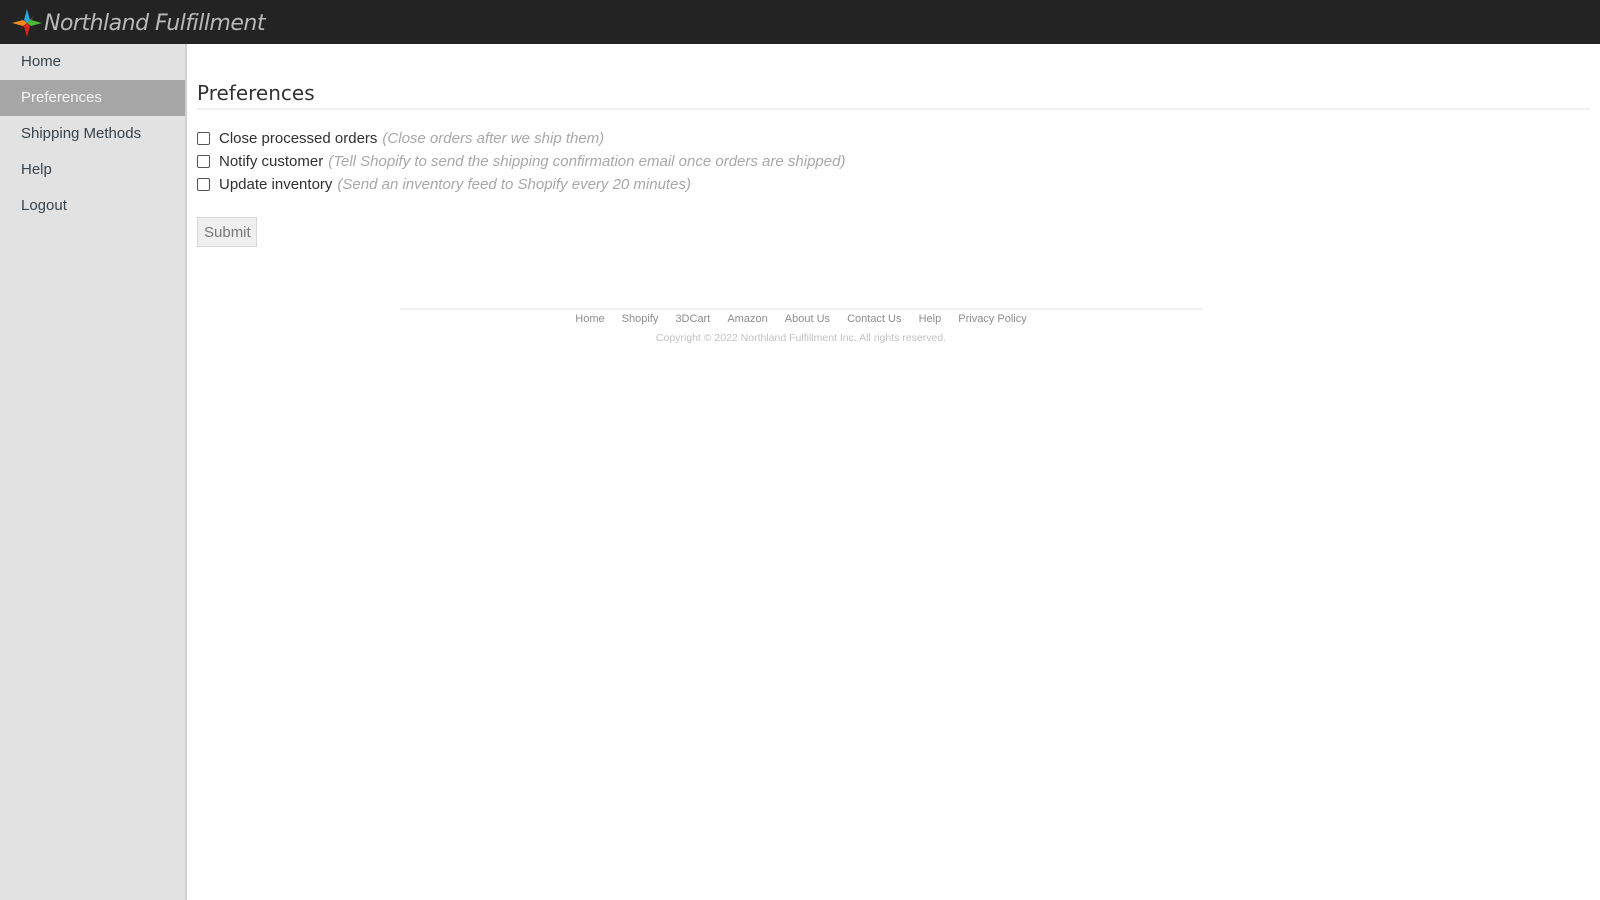  Describe the element at coordinates (800, 22) in the screenshot. I see `top-header: Northland Fulfillment` at that location.